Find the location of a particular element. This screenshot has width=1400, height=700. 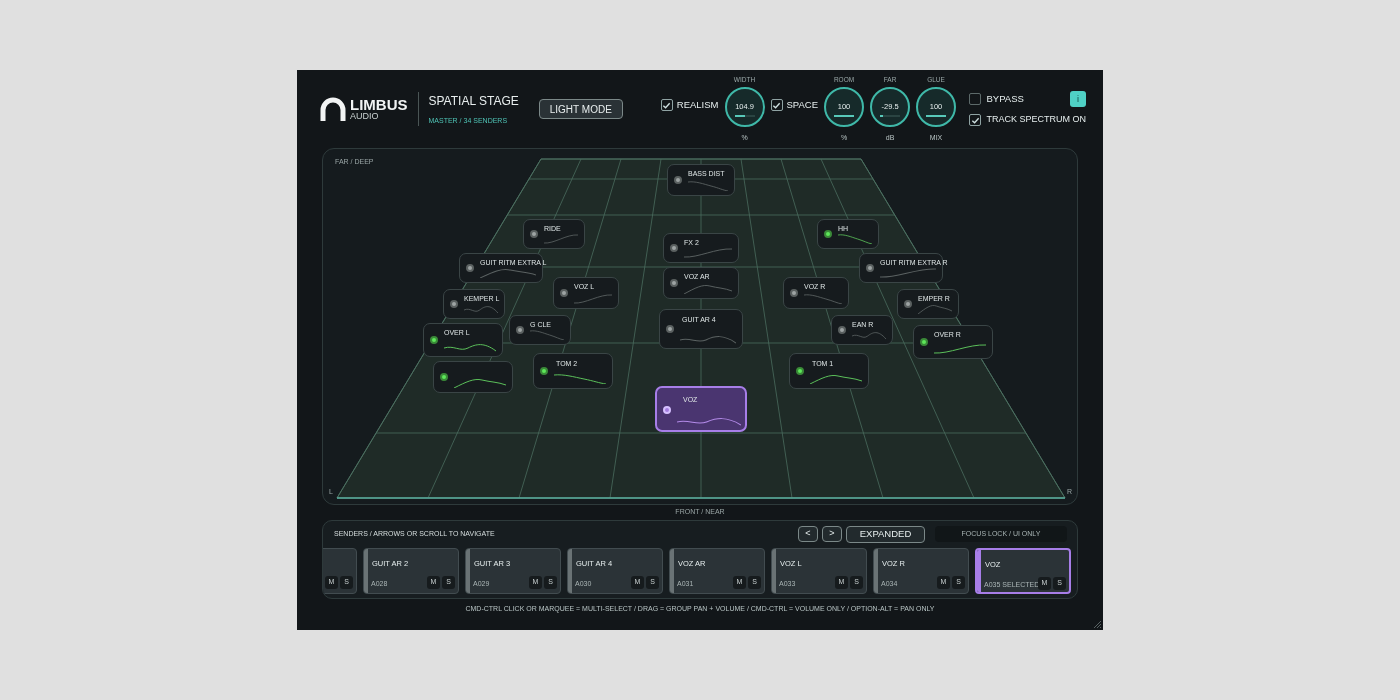

previous-button: < is located at coordinates (808, 534).